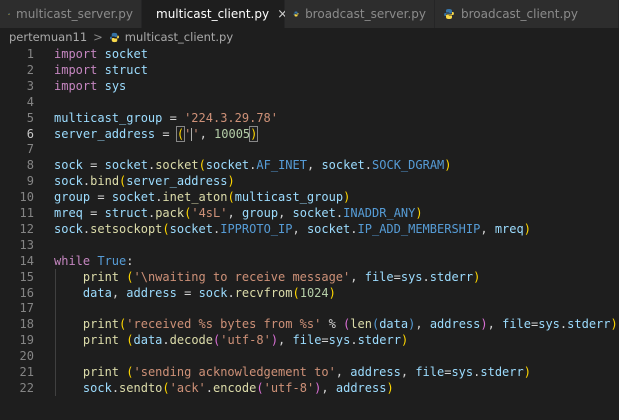 The width and height of the screenshot is (619, 420). Describe the element at coordinates (55, 332) in the screenshot. I see `indent-guide` at that location.